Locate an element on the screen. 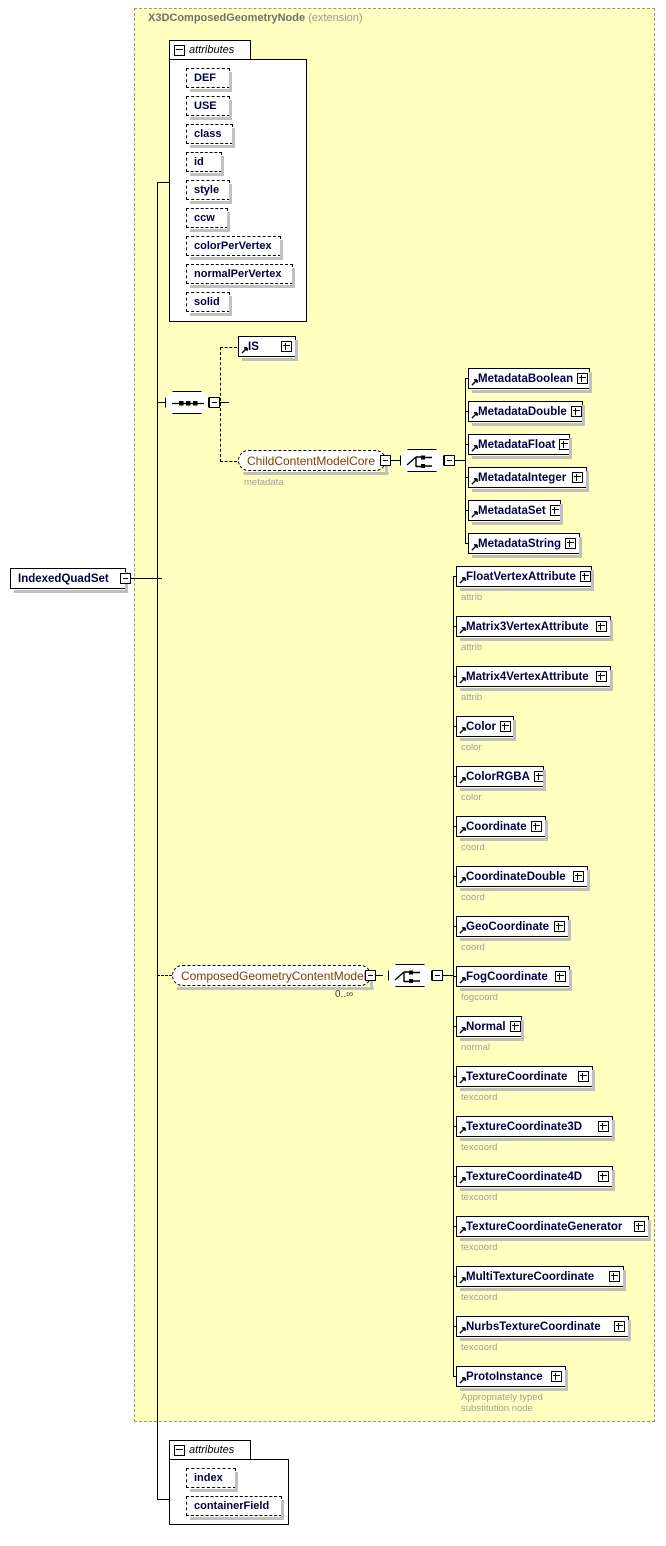 This screenshot has height=1546, width=666. choice-glyph is located at coordinates (419, 461).